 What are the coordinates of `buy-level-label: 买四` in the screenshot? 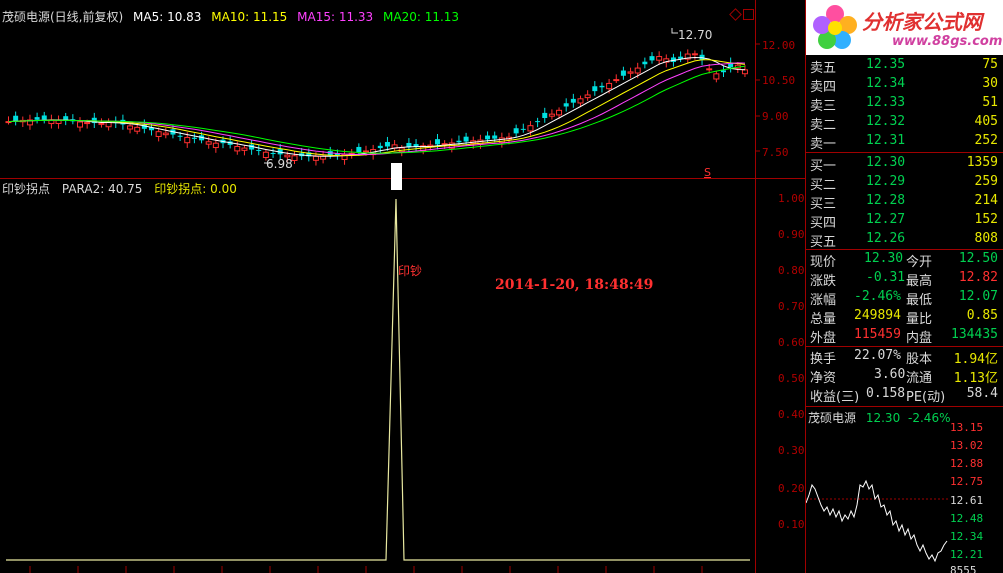 It's located at (823, 223).